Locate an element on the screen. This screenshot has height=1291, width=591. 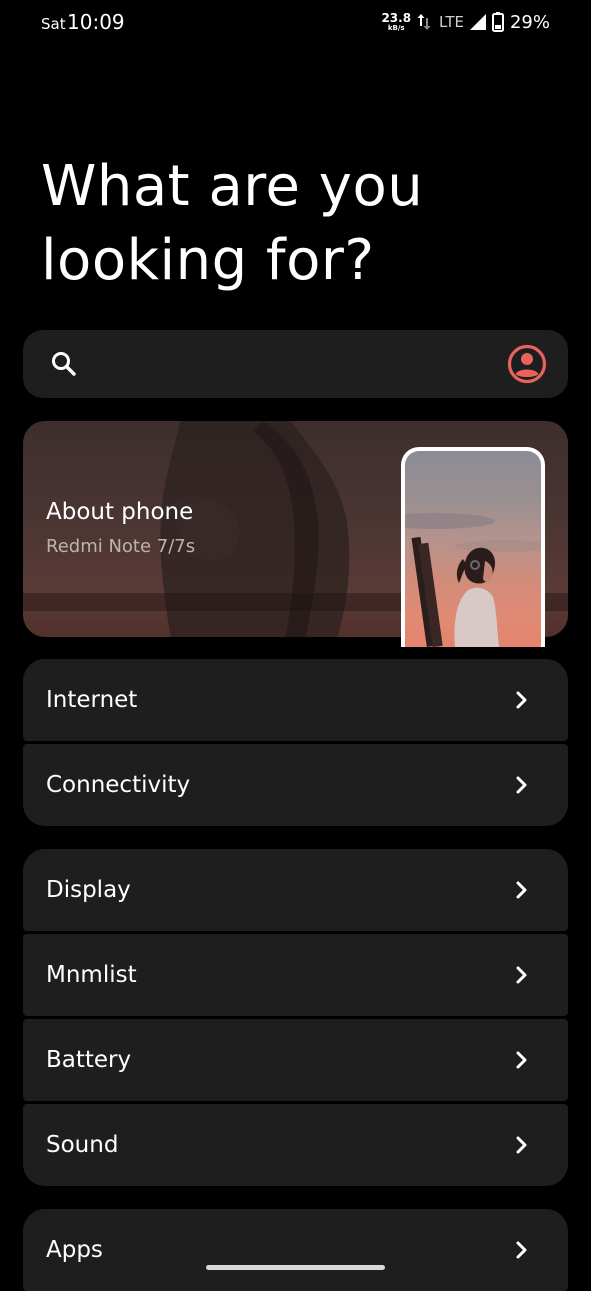
page-title-line1: What are you is located at coordinates (232, 186).